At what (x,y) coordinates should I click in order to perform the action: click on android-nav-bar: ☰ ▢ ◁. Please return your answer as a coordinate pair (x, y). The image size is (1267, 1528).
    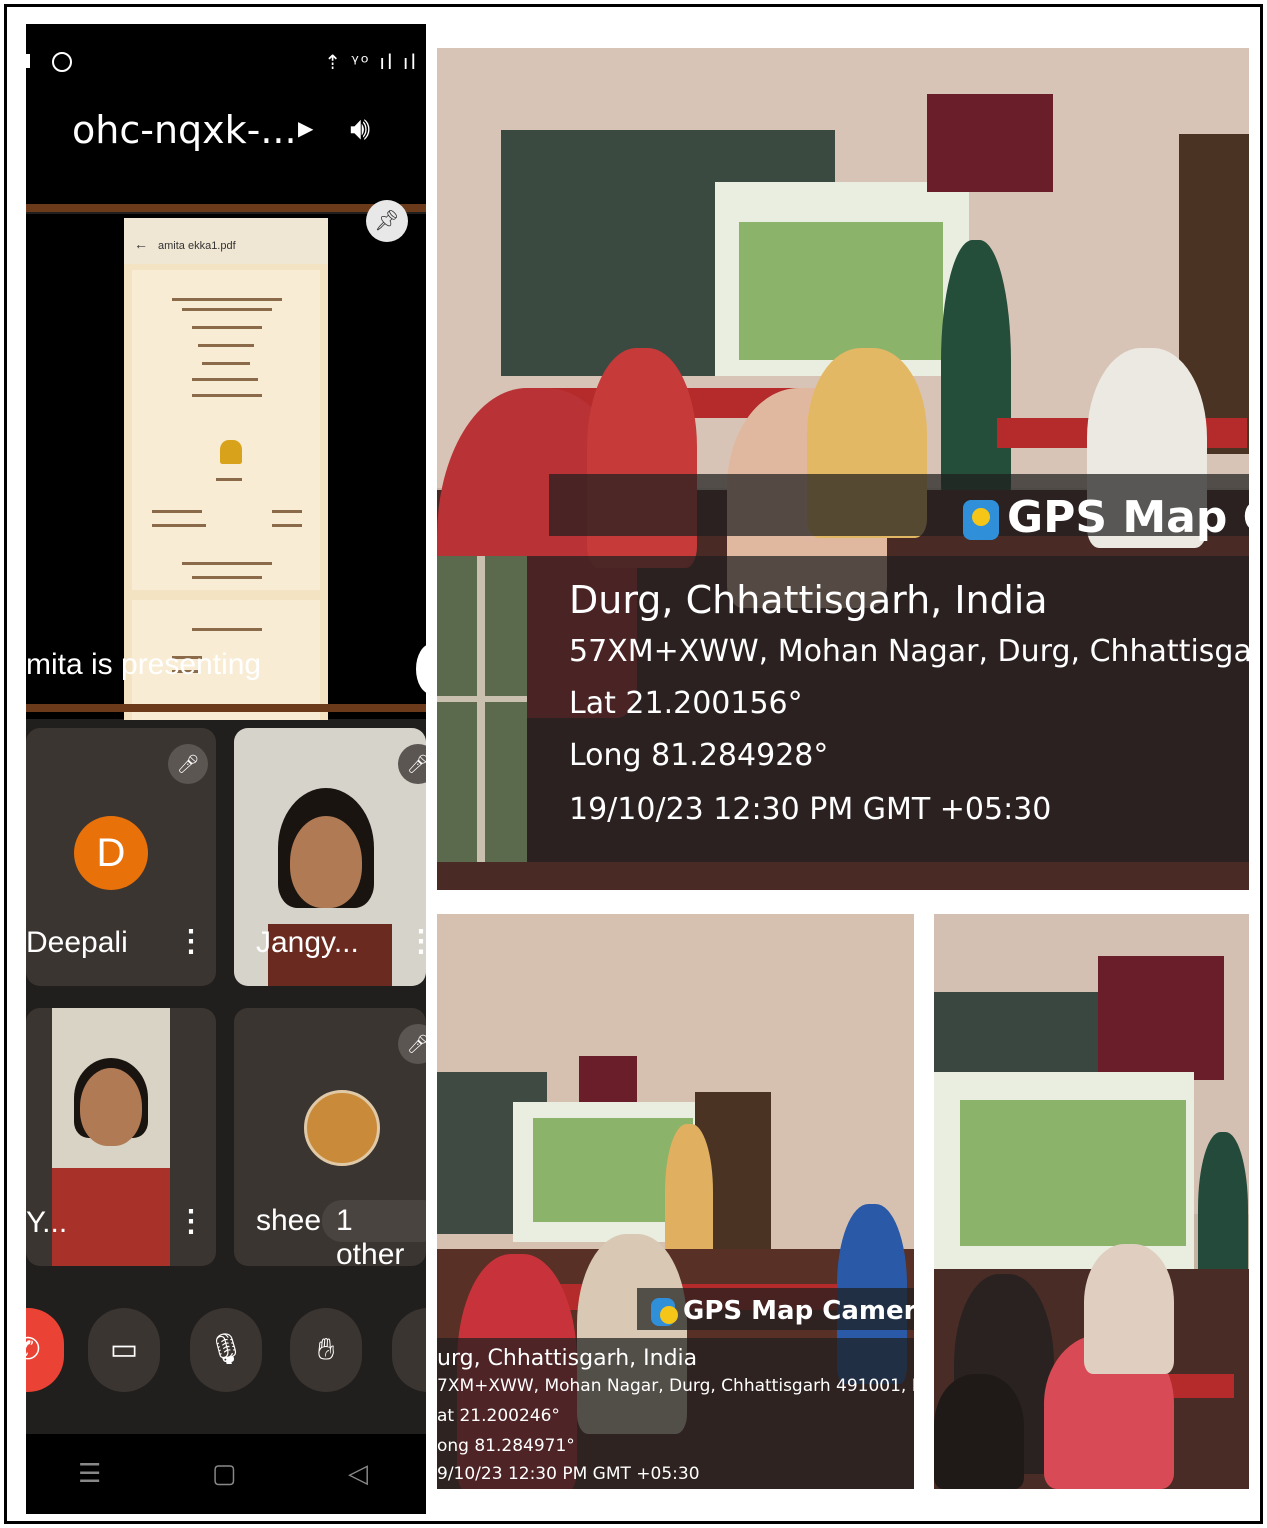
    Looking at the image, I should click on (226, 1474).